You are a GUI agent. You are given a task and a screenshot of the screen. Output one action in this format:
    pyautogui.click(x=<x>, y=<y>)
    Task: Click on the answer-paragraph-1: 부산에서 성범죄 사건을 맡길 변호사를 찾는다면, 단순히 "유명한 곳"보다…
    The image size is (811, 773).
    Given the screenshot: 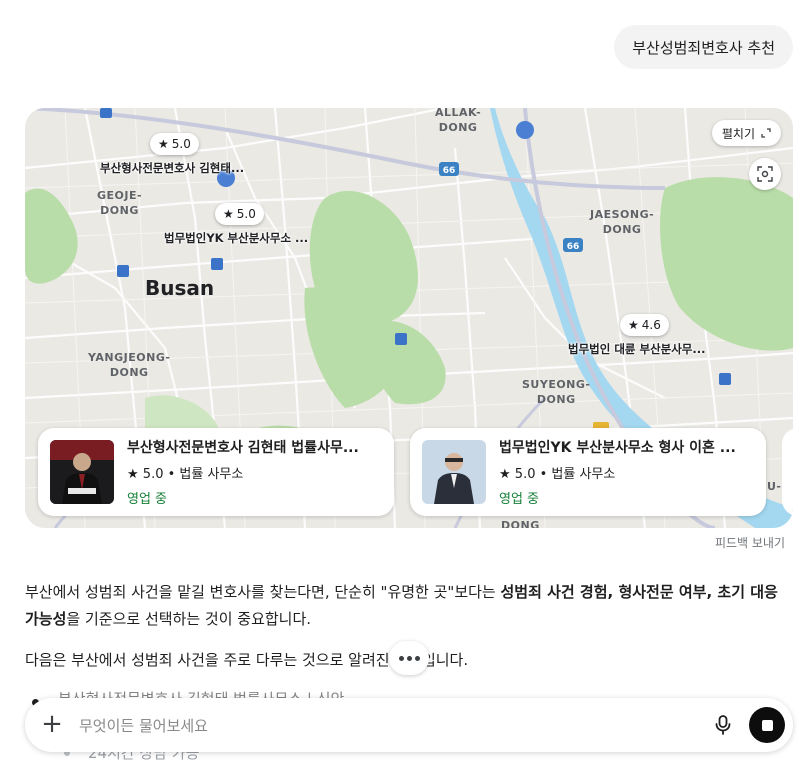 What is the action you would take?
    pyautogui.click(x=409, y=606)
    